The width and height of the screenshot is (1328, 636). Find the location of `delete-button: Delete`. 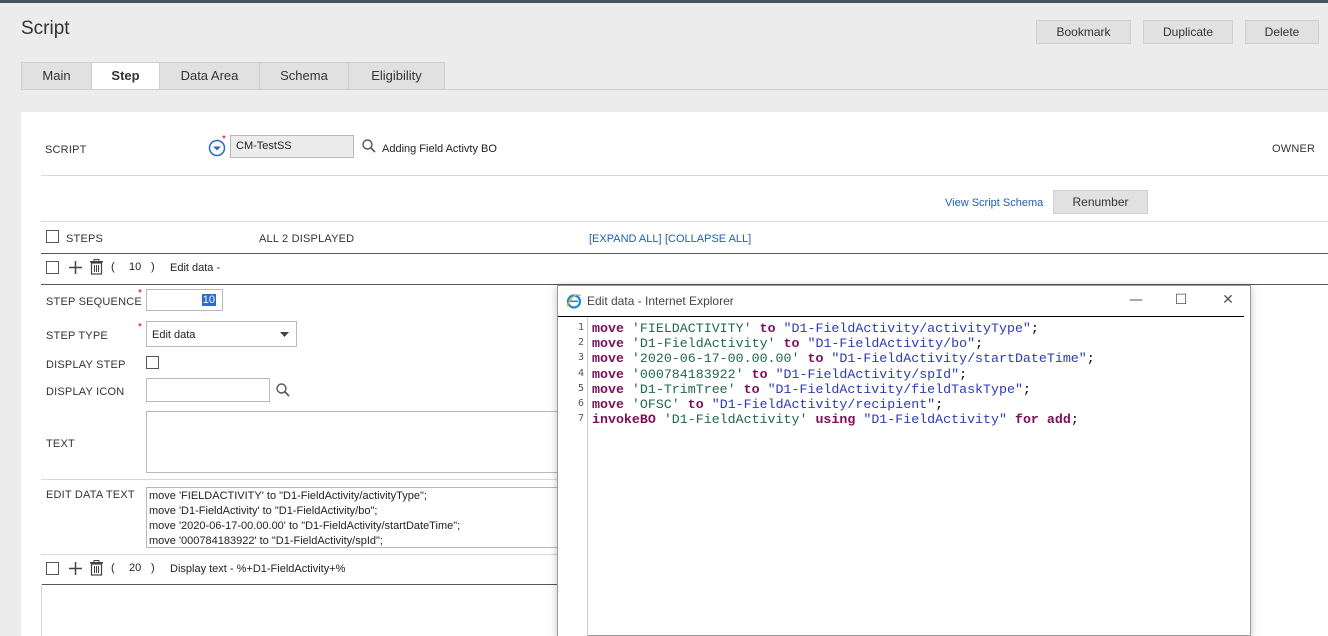

delete-button: Delete is located at coordinates (1282, 32).